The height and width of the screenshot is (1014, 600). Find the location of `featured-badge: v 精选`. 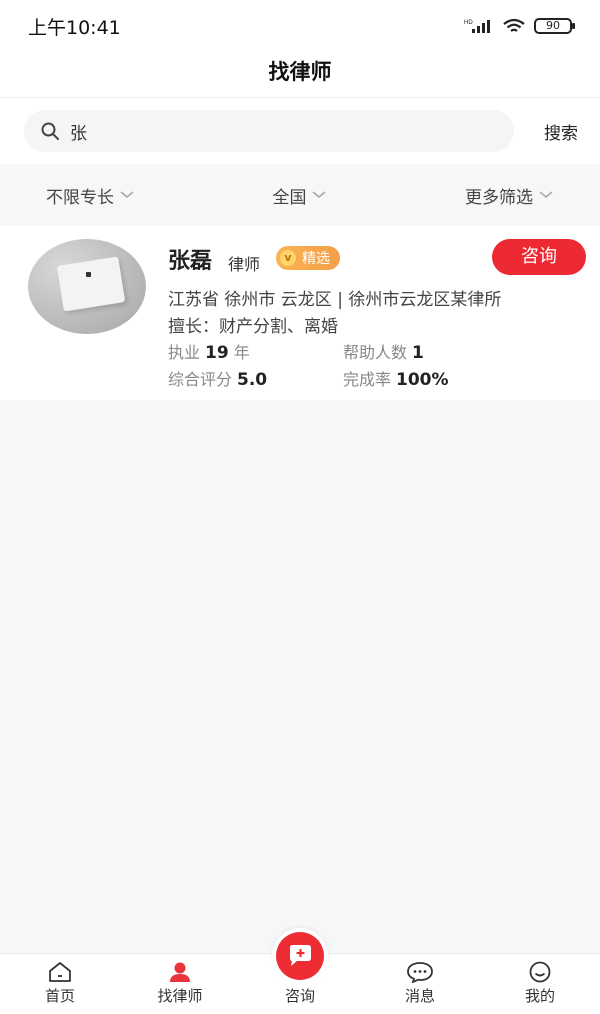

featured-badge: v 精选 is located at coordinates (308, 258).